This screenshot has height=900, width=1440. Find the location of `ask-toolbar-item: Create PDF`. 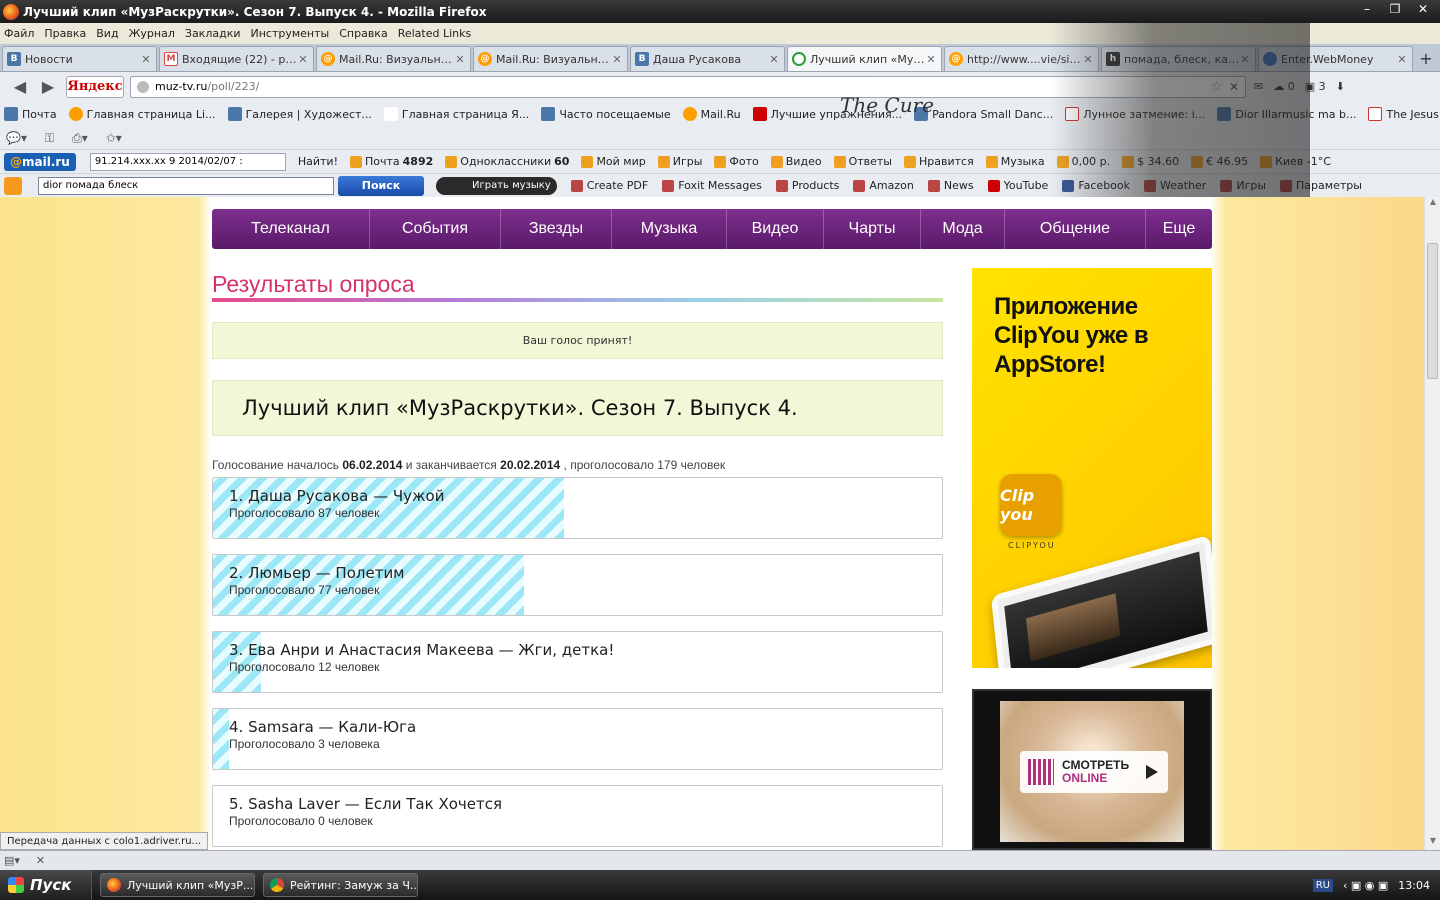

ask-toolbar-item: Create PDF is located at coordinates (609, 185).